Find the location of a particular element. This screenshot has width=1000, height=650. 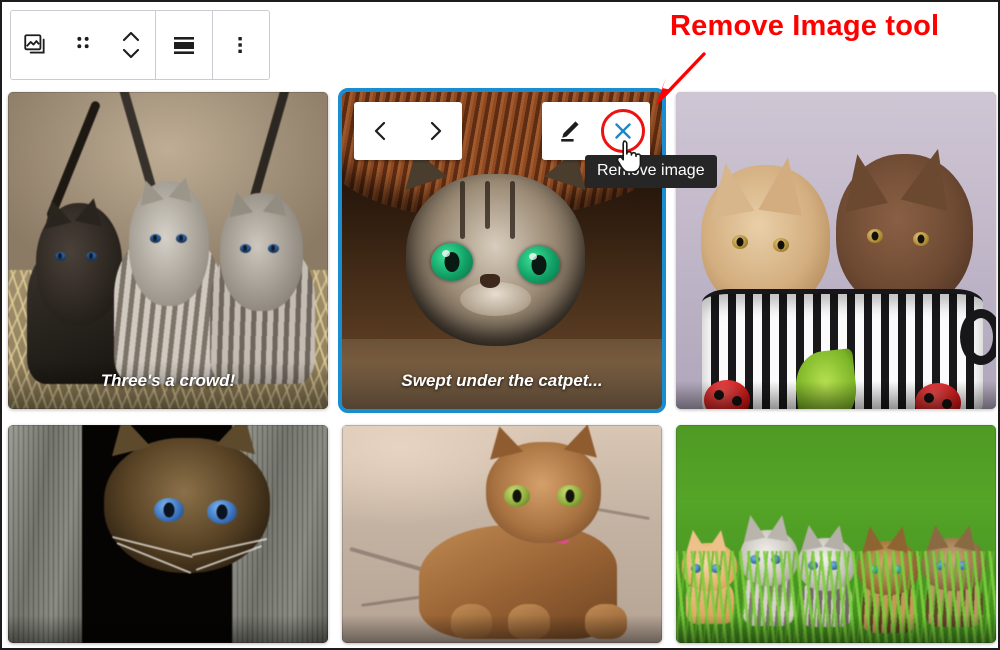

gallery-image-fence-kitten is located at coordinates (168, 534).